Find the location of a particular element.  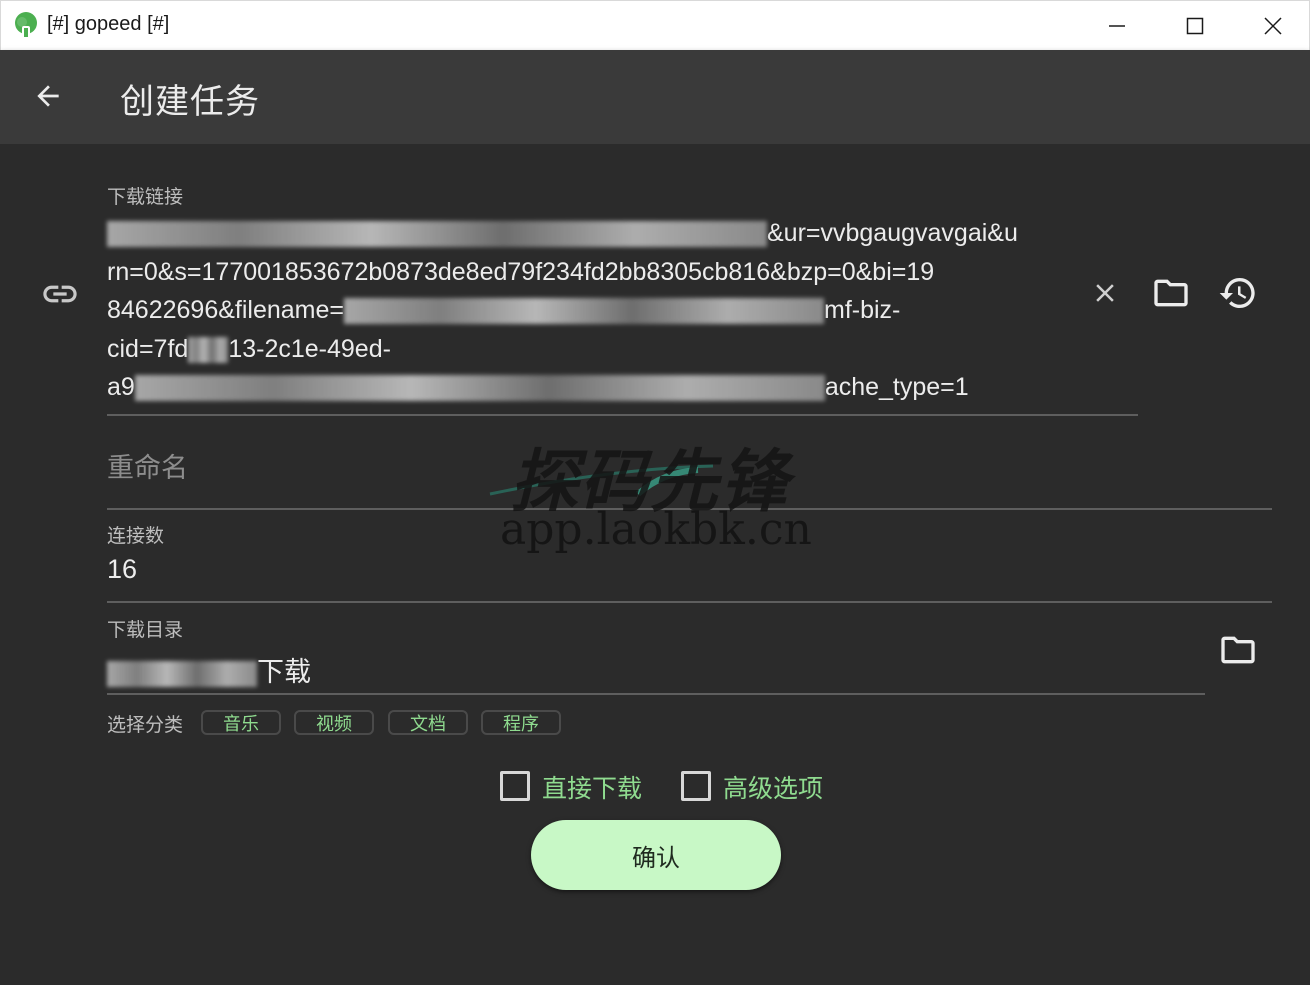

page-title: 创建任务 is located at coordinates (190, 102).